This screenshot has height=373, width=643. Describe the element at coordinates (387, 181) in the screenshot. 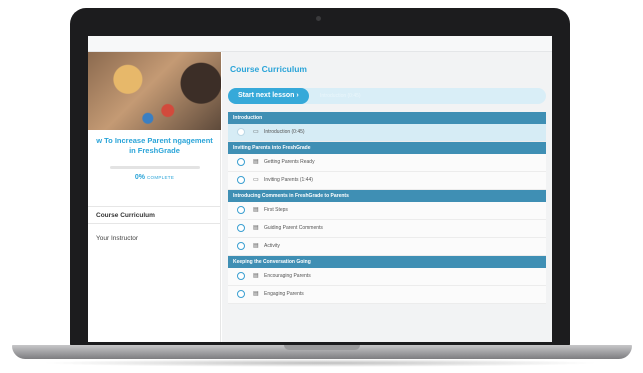

I see `lesson-item: ▭ Inviting Parents (1:44)` at that location.